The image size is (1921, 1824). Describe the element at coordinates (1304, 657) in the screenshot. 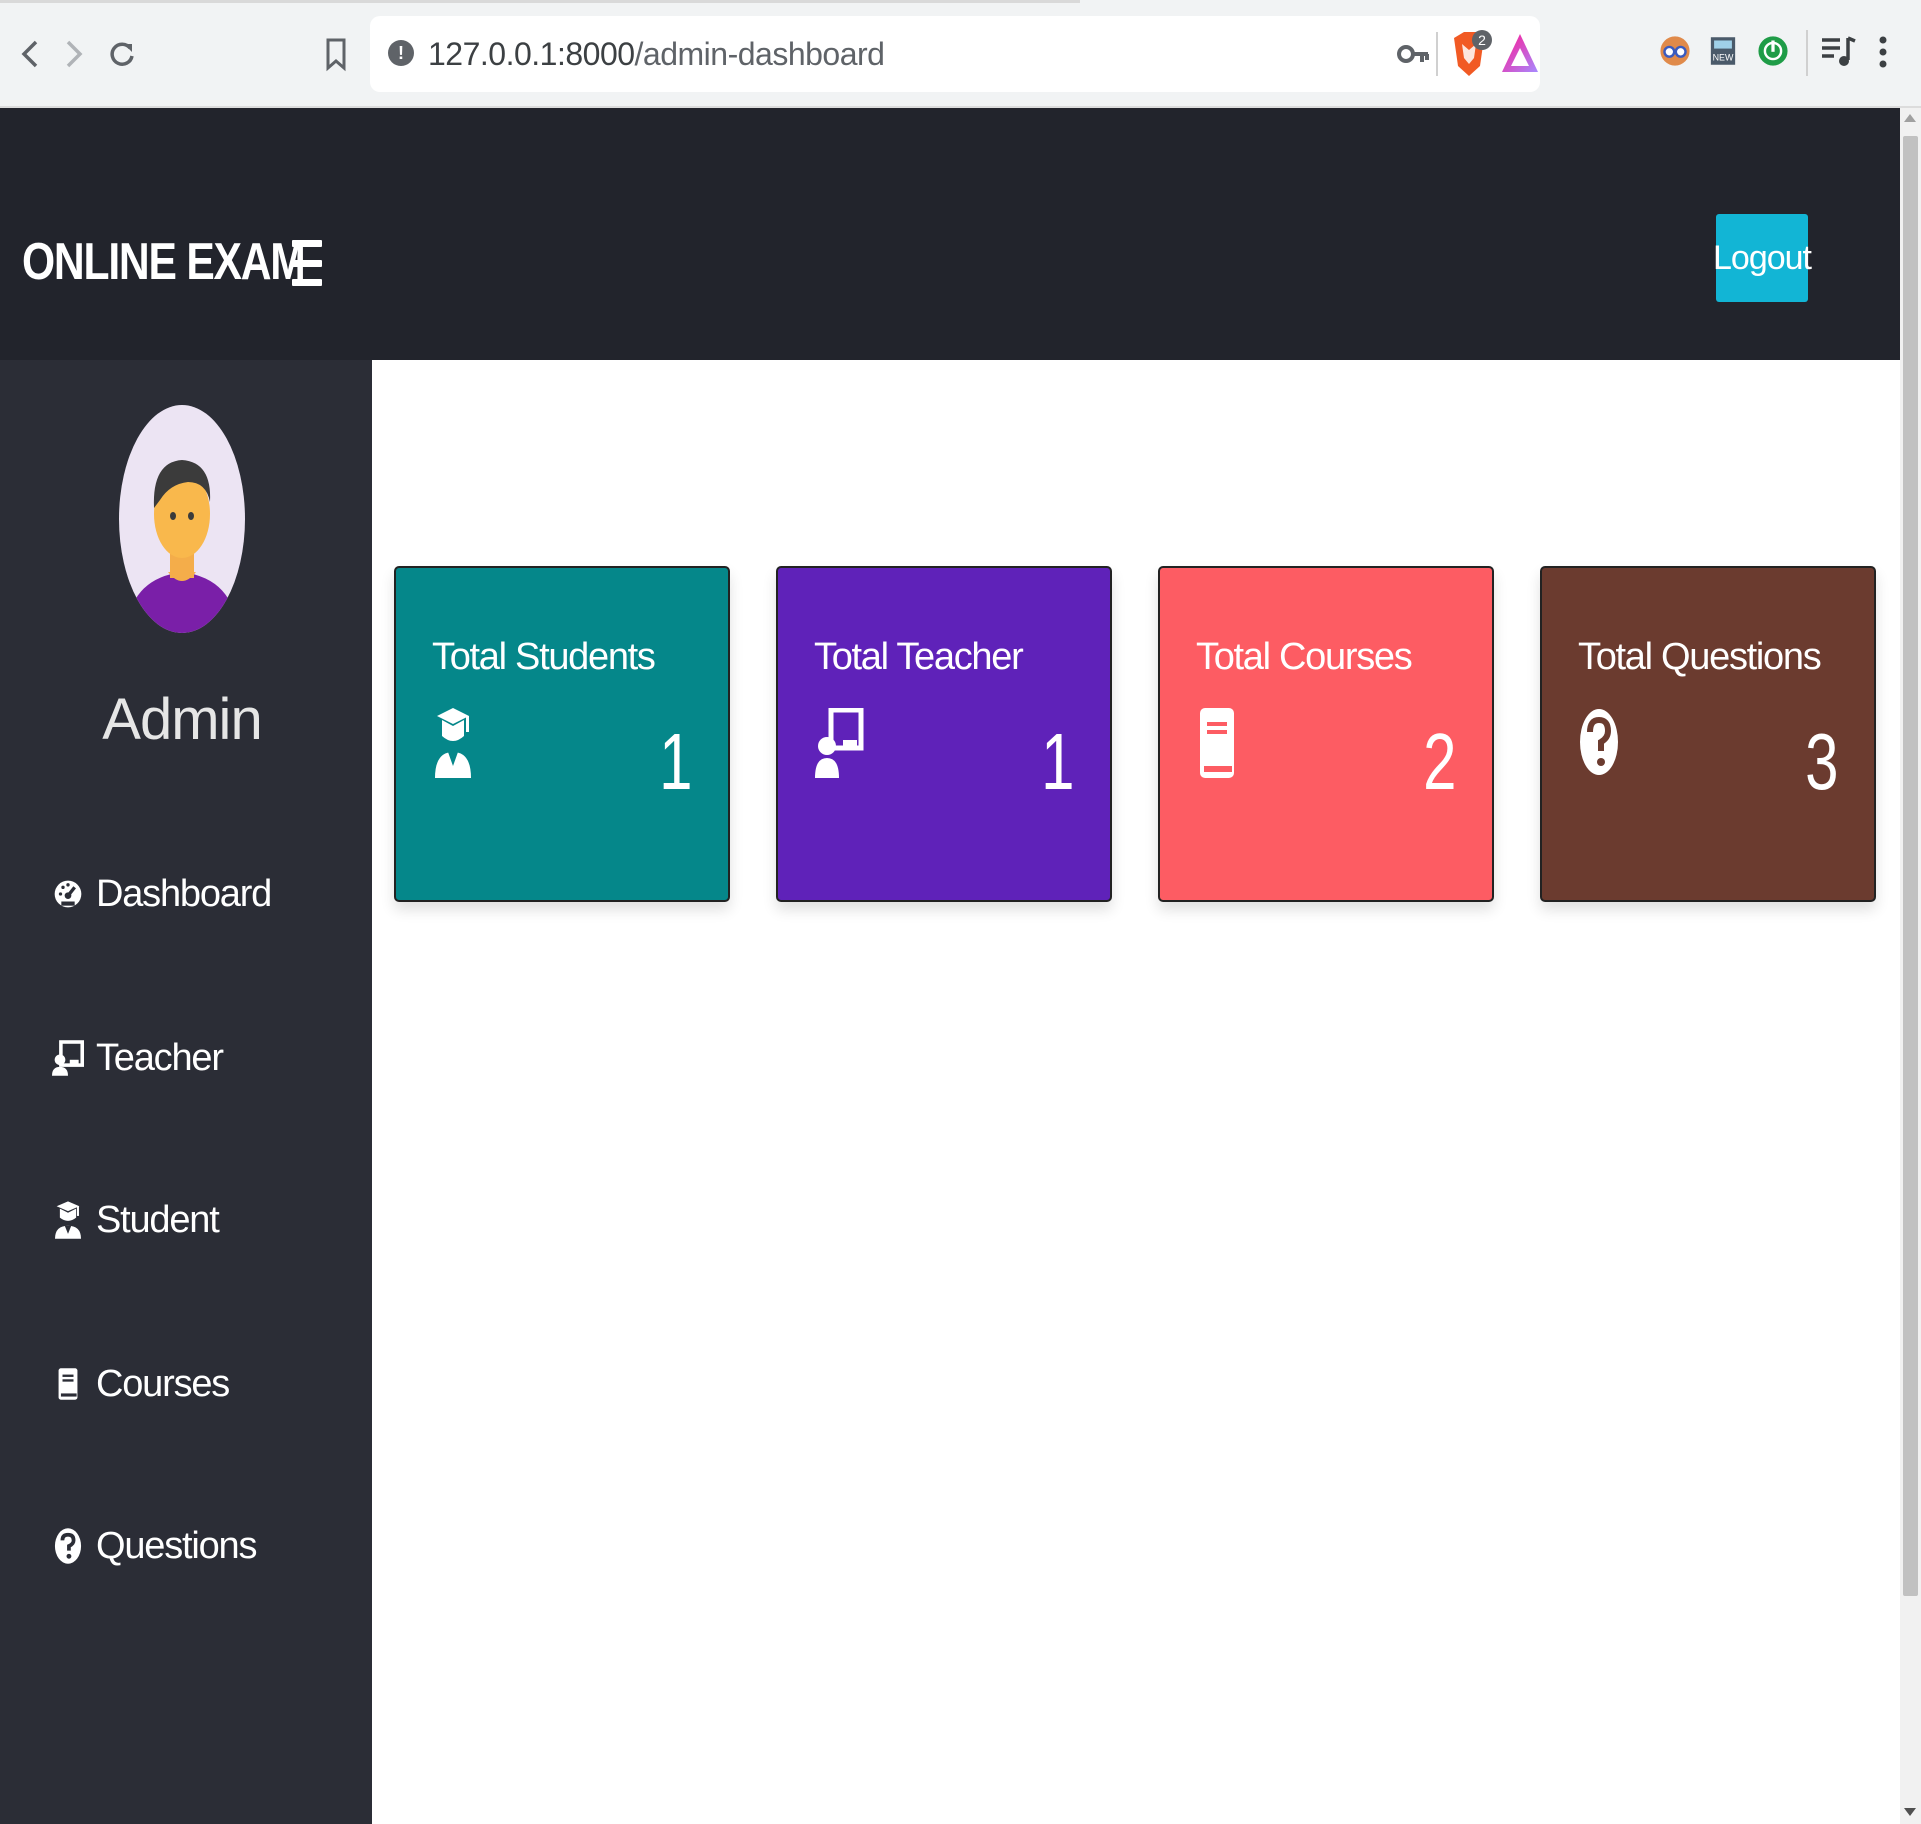

I see `card-title: Total Courses` at that location.